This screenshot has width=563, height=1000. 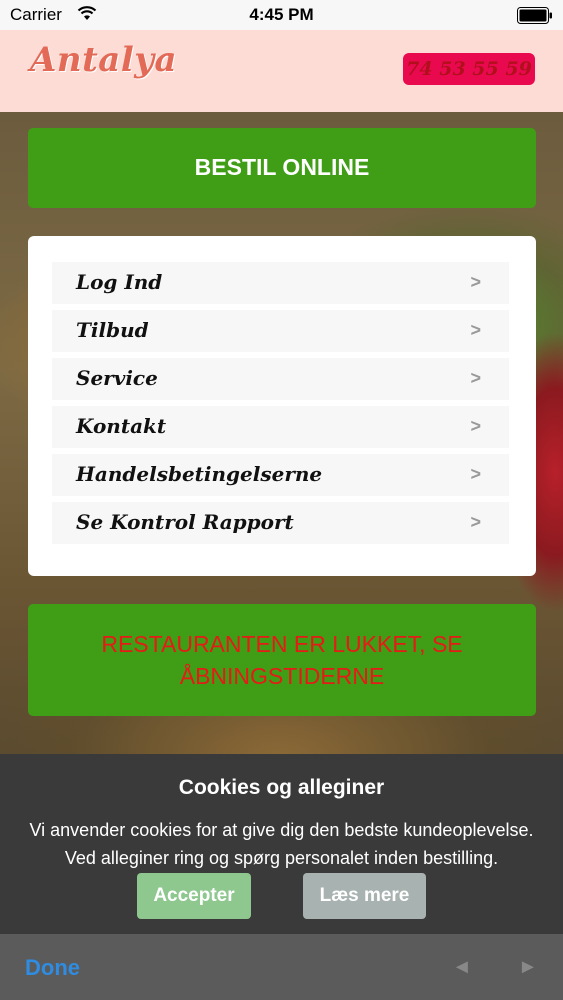 What do you see at coordinates (121, 426) in the screenshot?
I see `menu-item-label: Kontakt` at bounding box center [121, 426].